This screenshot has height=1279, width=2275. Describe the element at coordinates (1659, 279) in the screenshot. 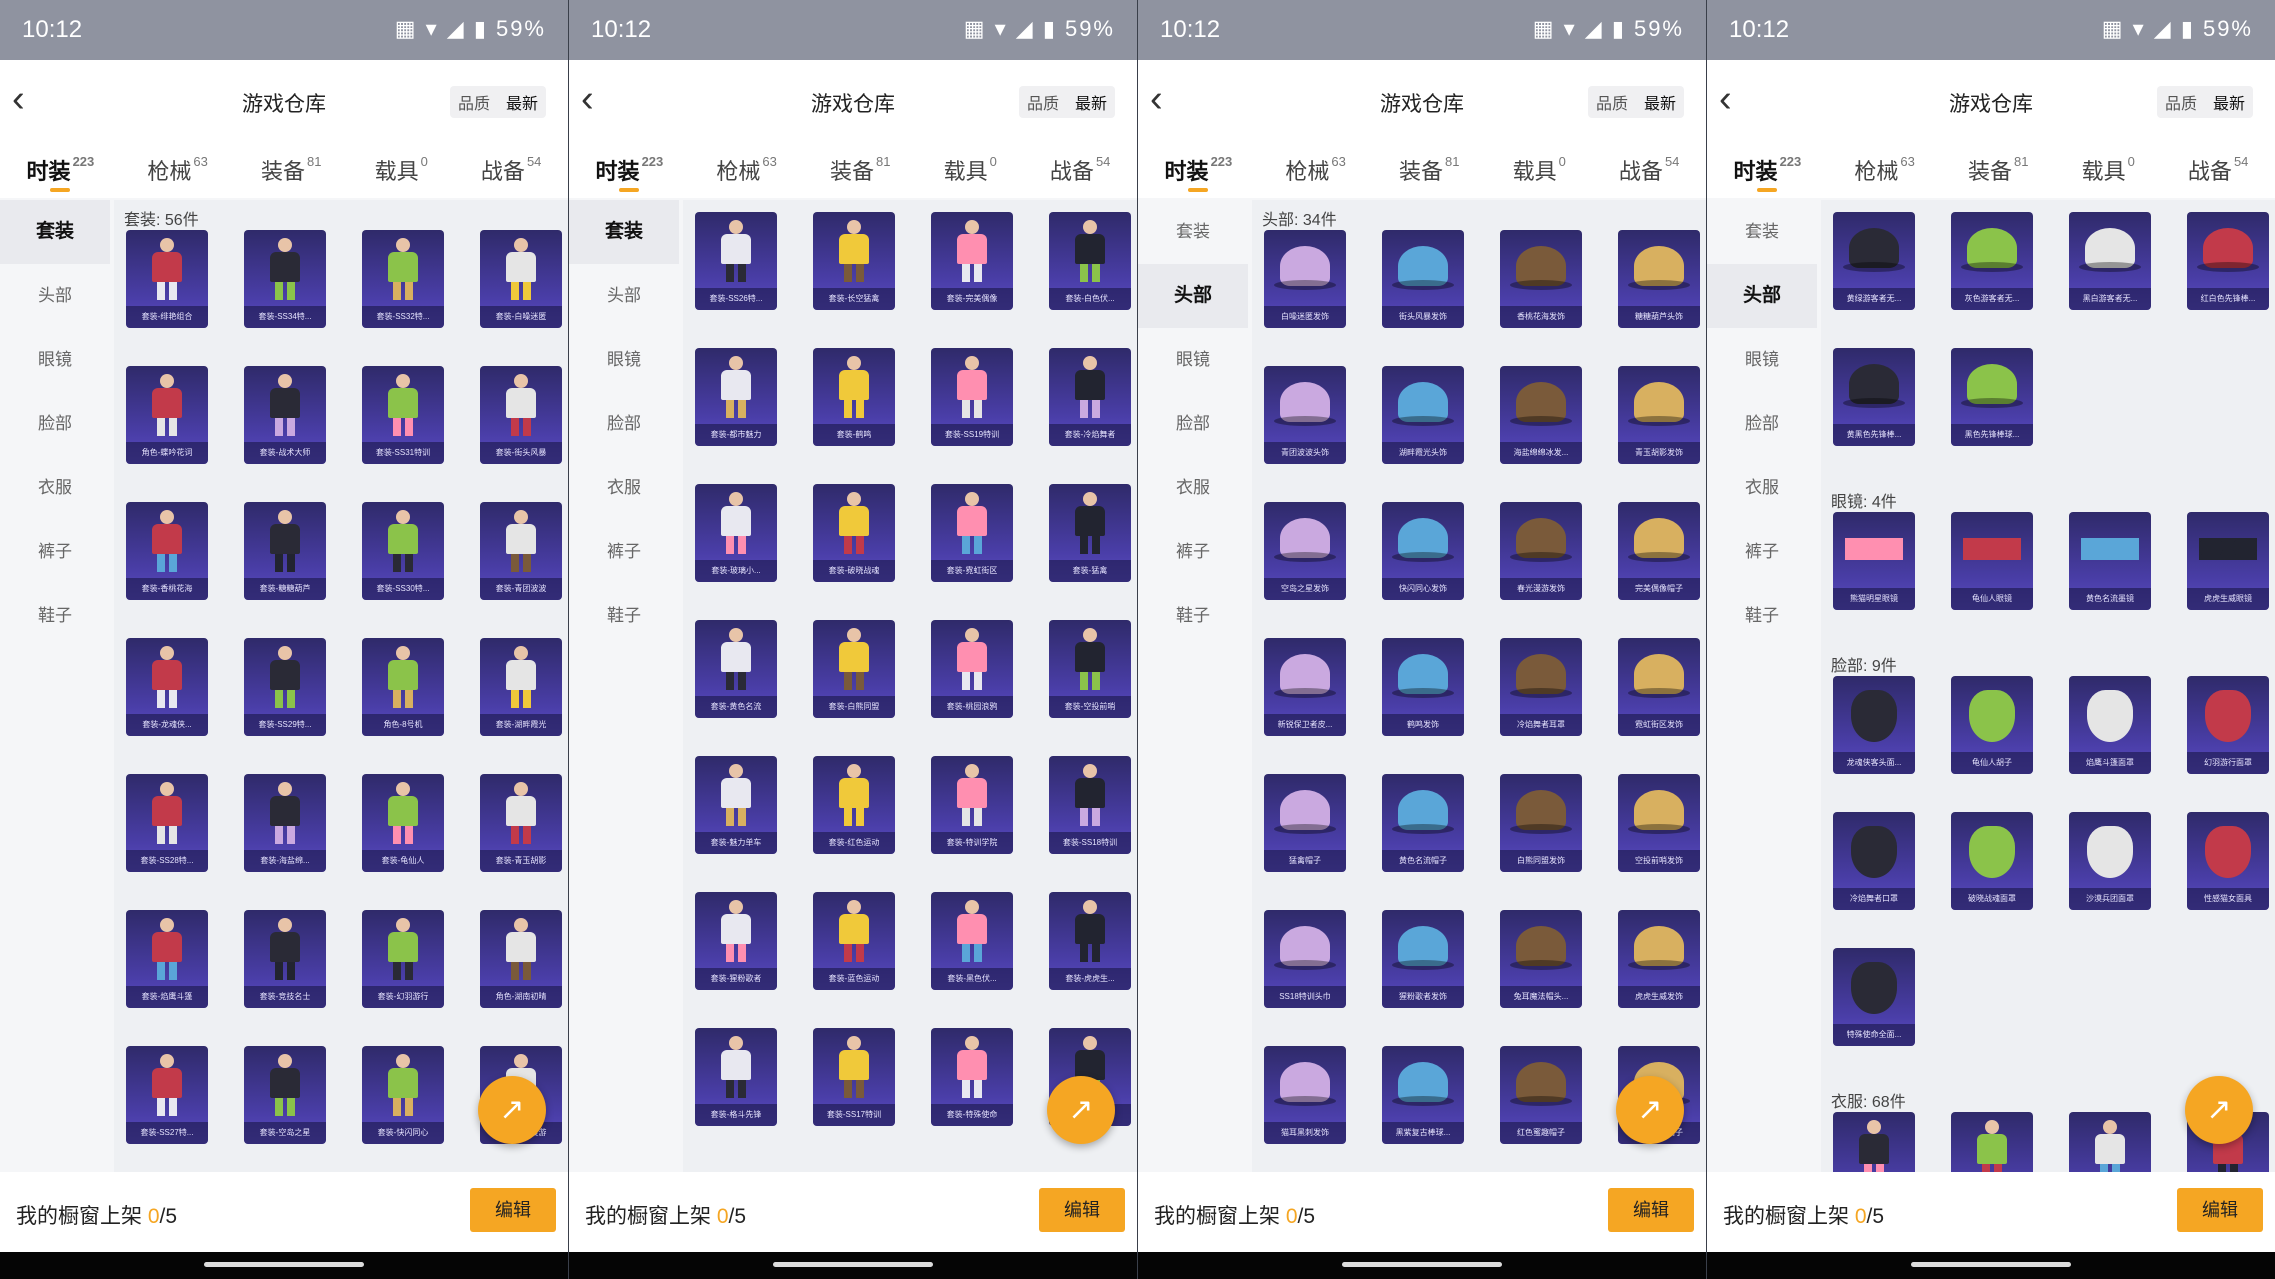

I see `inventory-item: 糖糖葫芦头饰` at that location.